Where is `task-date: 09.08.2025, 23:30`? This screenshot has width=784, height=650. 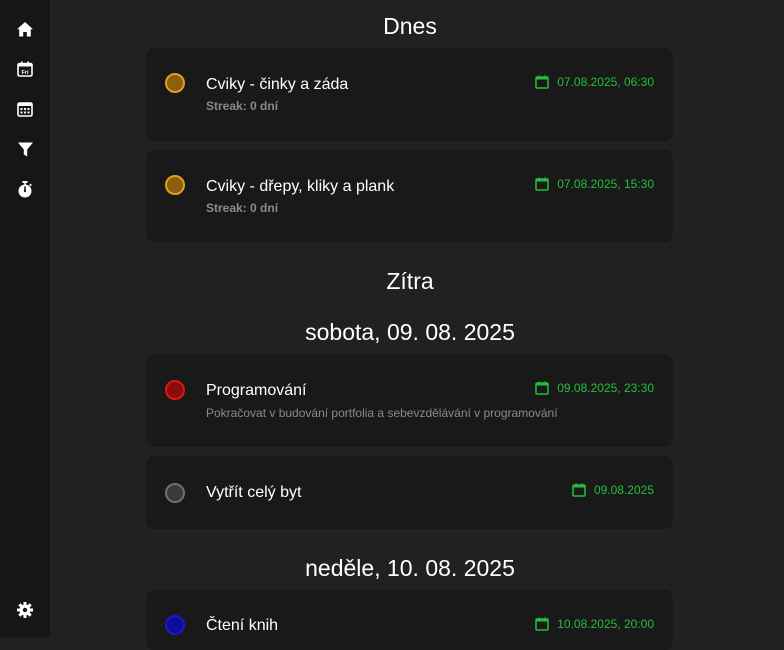 task-date: 09.08.2025, 23:30 is located at coordinates (594, 388).